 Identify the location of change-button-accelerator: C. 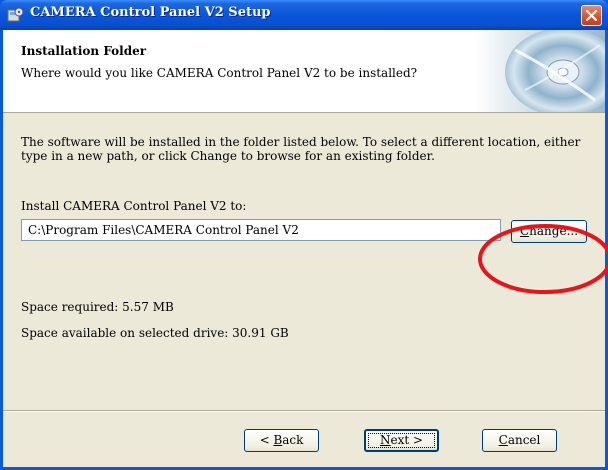
(524, 231).